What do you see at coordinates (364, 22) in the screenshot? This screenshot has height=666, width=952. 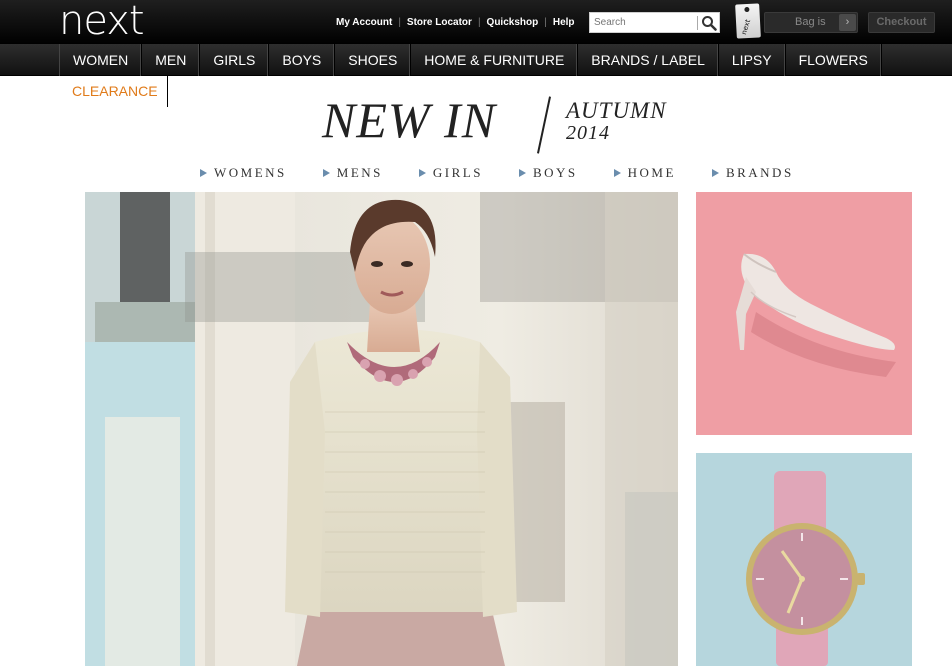 I see `my-account-link: My Account` at bounding box center [364, 22].